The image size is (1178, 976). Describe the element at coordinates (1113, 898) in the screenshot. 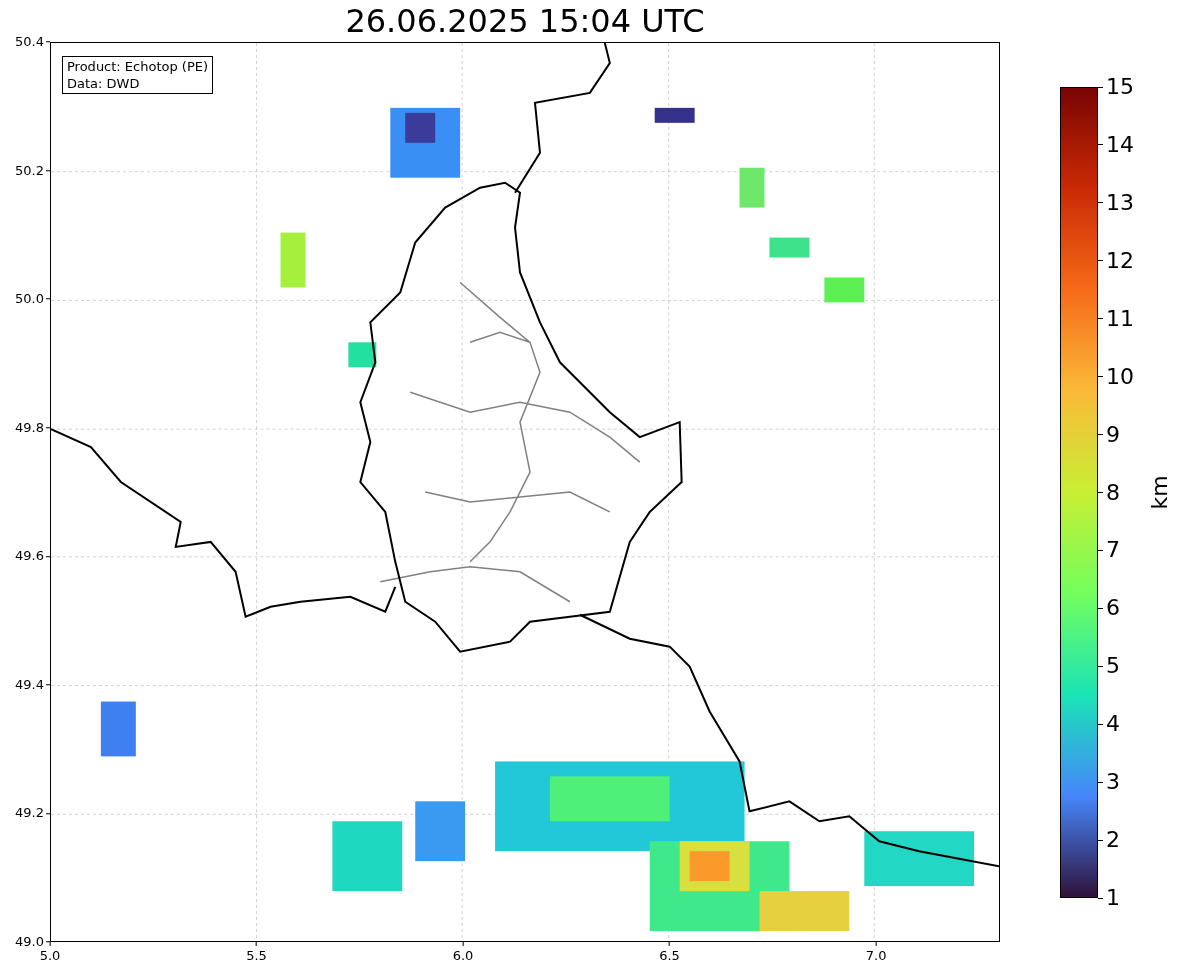

I see `colorbar-tick-label: 1` at that location.